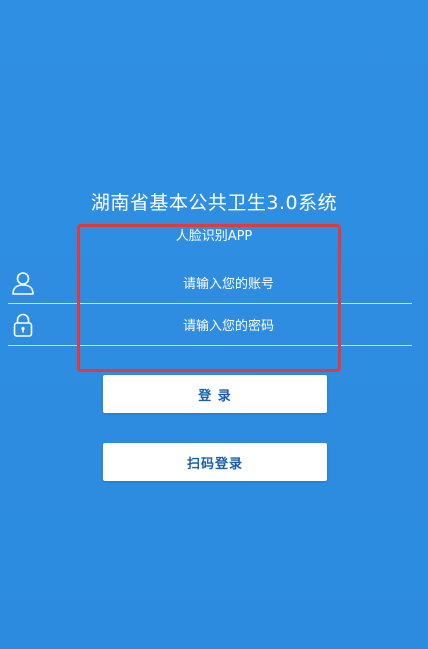 The height and width of the screenshot is (649, 428). What do you see at coordinates (214, 236) in the screenshot?
I see `app-subtitle: 人脸识别APP` at bounding box center [214, 236].